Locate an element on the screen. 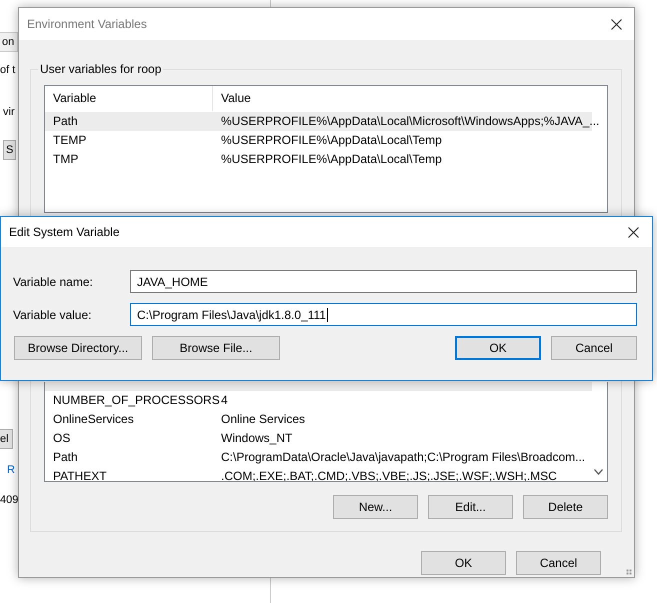  window-title: Edit System Variable is located at coordinates (64, 232).